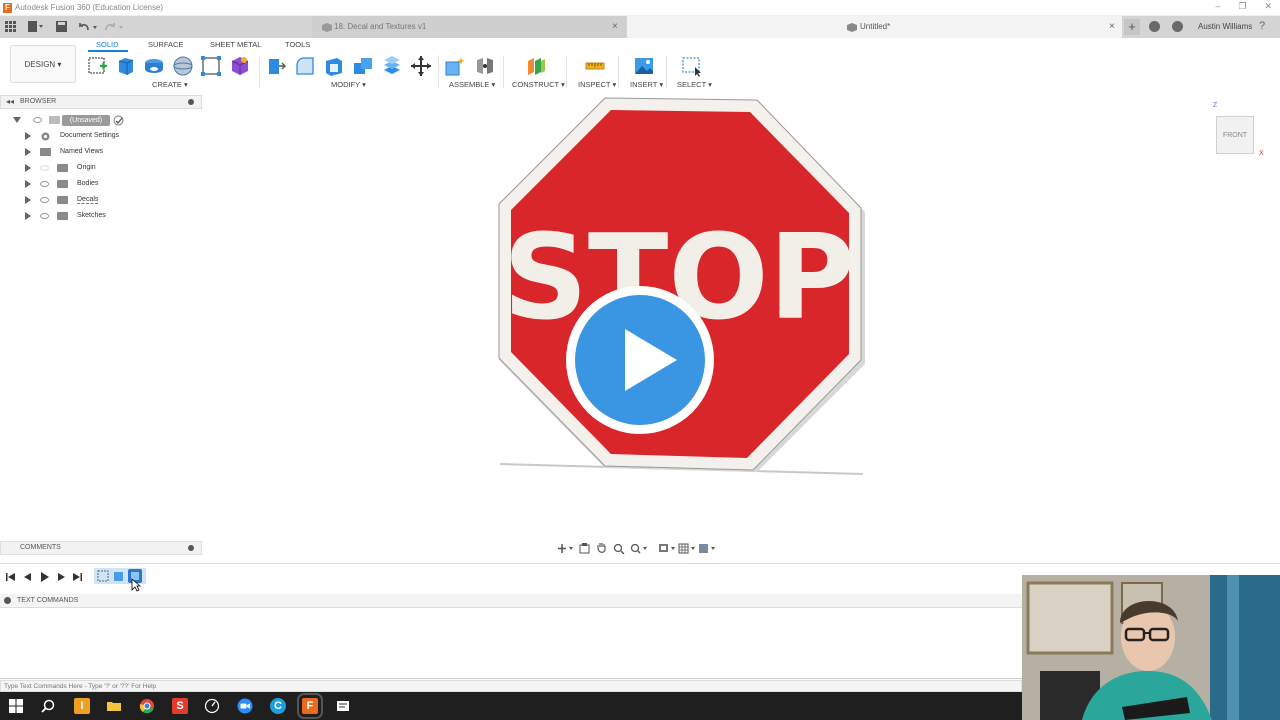 This screenshot has width=1280, height=720. I want to click on timeline-extrude-feature-icon, so click(119, 576).